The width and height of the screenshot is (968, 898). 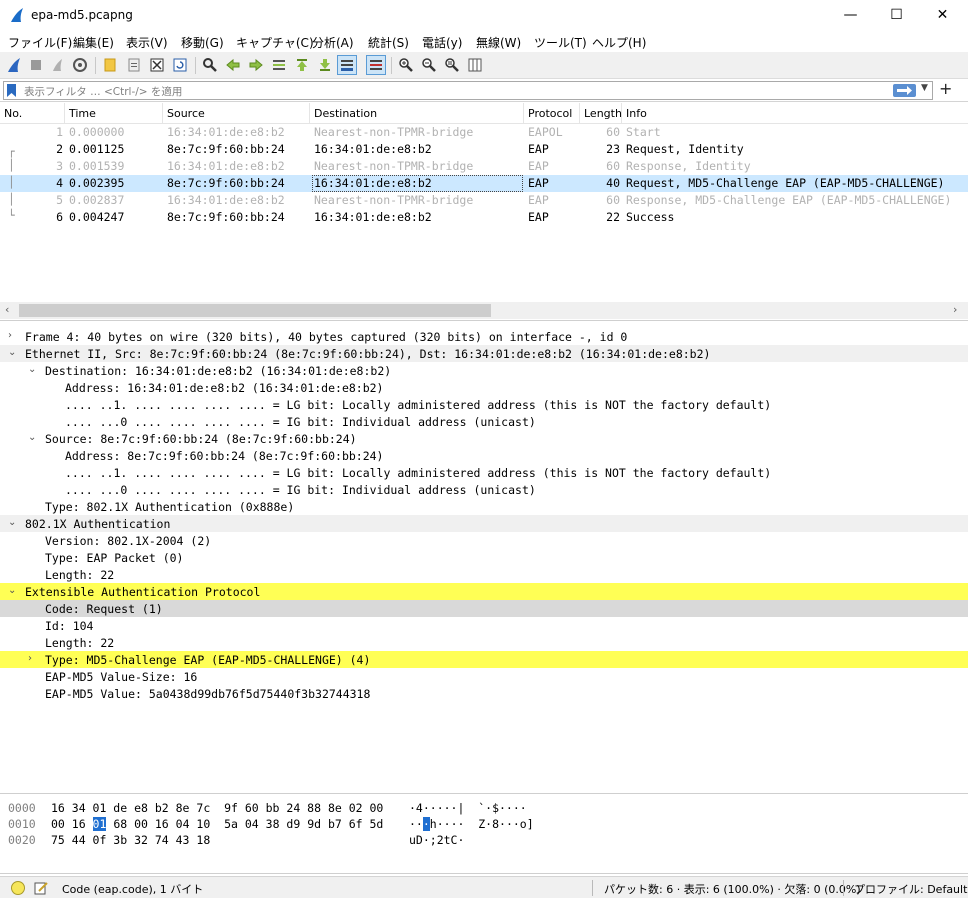 What do you see at coordinates (255, 310) in the screenshot?
I see `scrollbar-thumb` at bounding box center [255, 310].